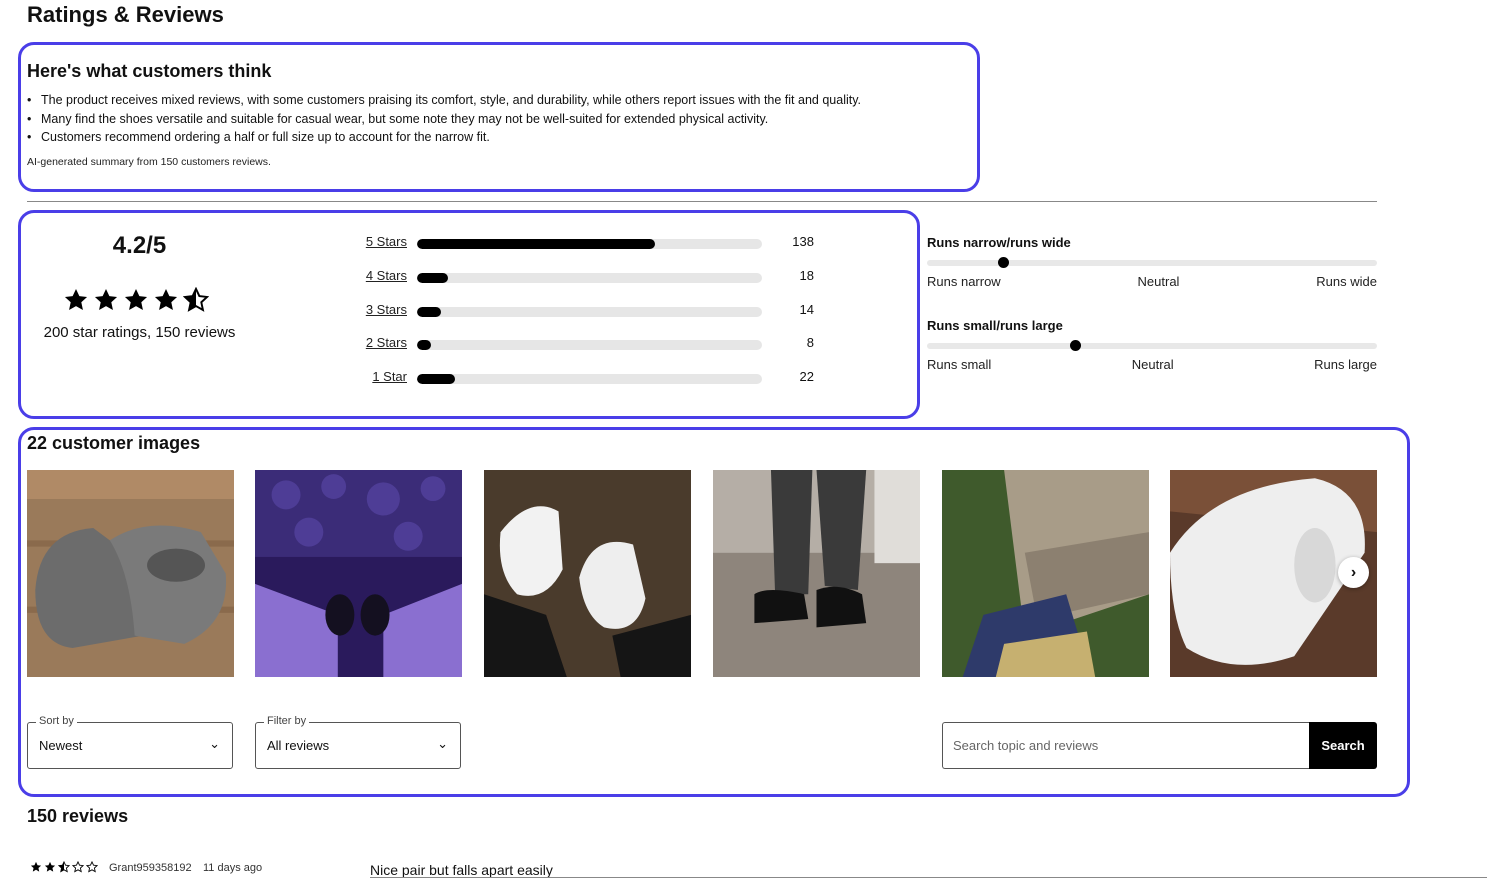 The height and width of the screenshot is (879, 1487). I want to click on review-stars, so click(64, 867).